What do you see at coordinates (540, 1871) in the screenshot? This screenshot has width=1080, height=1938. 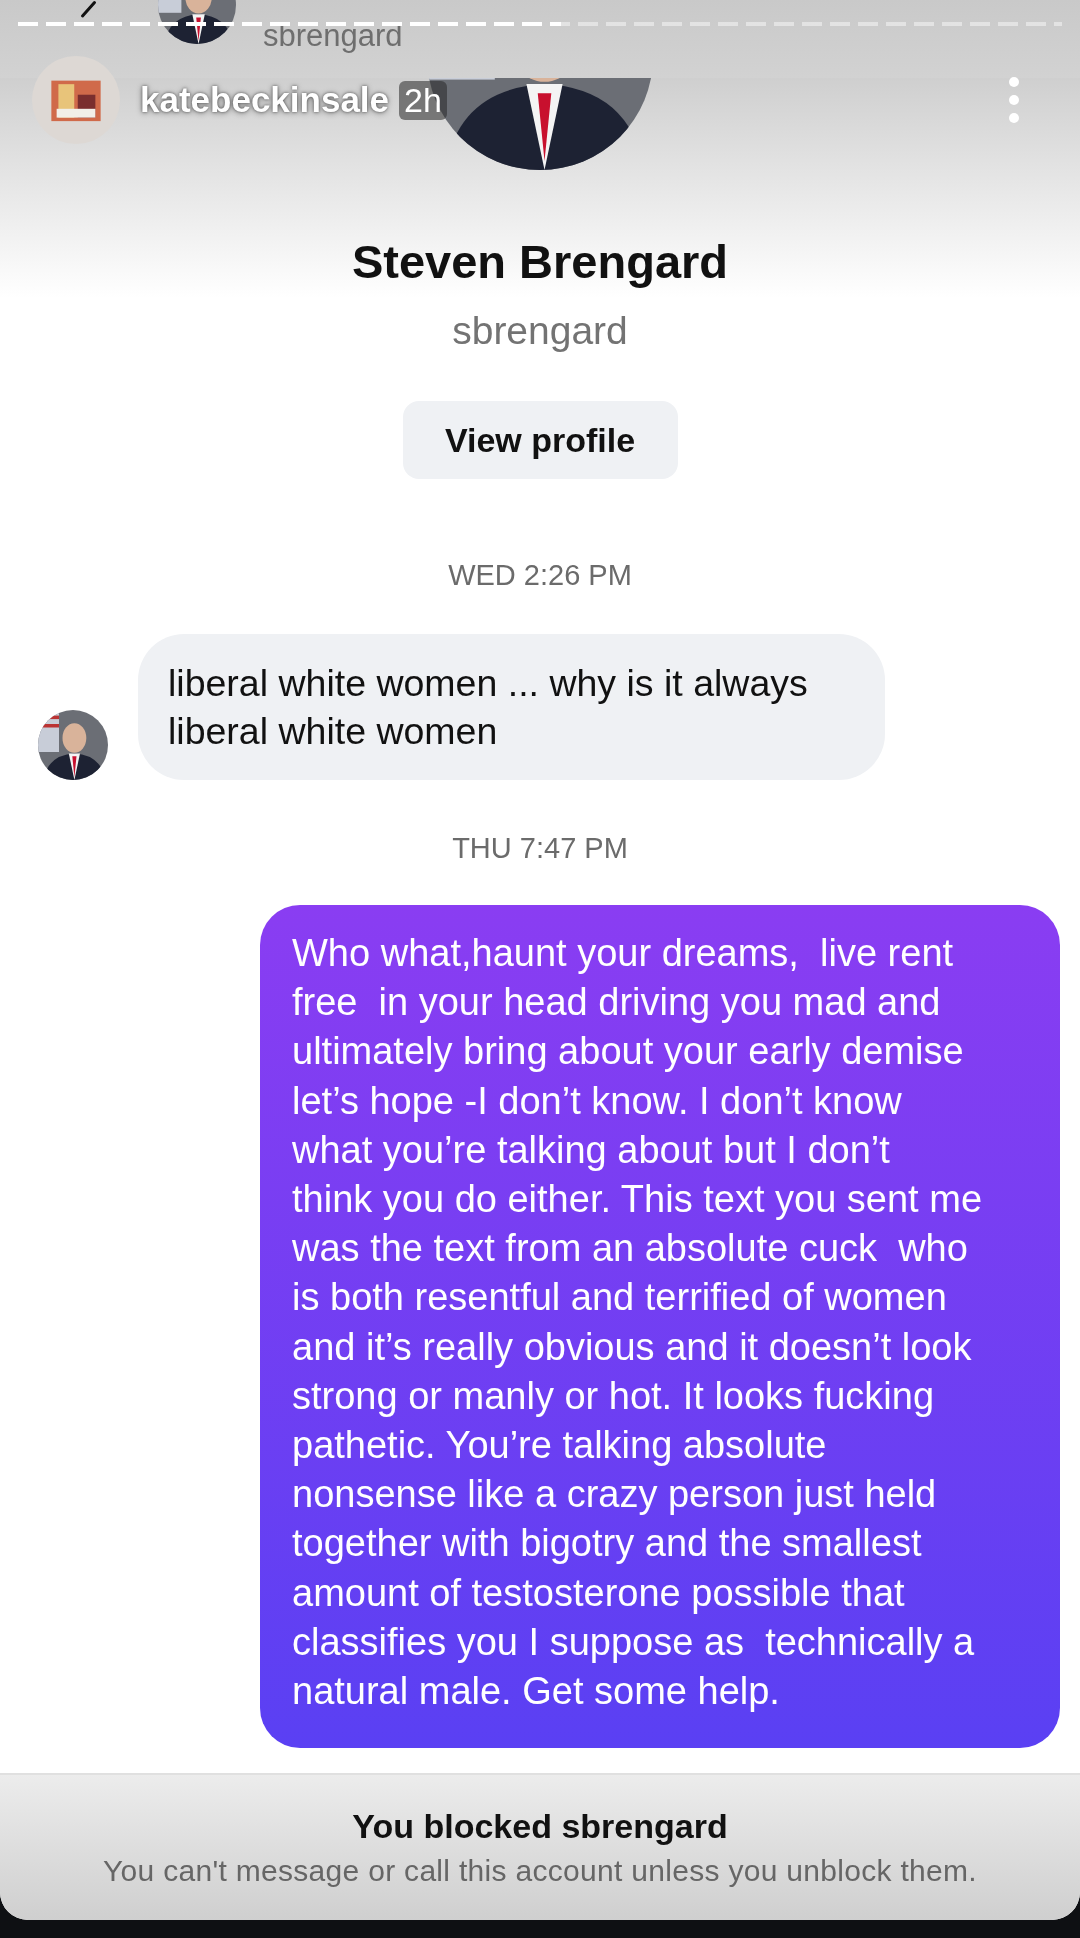 I see `blocked-notice: You can't message or call this account unless you unblock them.` at bounding box center [540, 1871].